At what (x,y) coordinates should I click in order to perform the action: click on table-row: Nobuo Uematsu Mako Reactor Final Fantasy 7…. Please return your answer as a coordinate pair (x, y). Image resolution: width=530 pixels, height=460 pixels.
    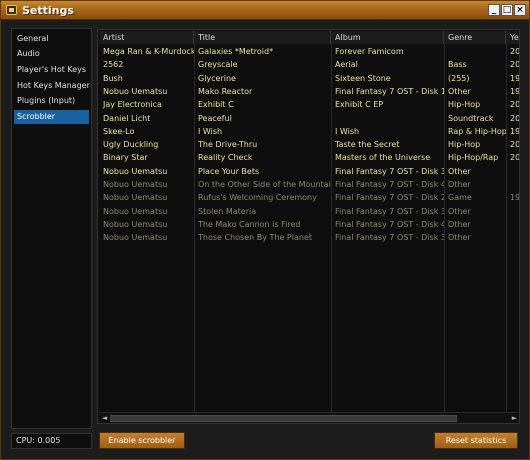
    Looking at the image, I should click on (308, 91).